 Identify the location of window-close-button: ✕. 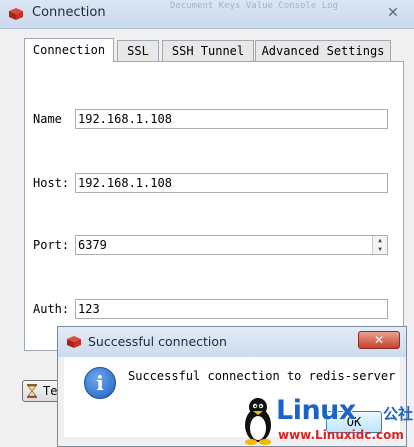
(393, 13).